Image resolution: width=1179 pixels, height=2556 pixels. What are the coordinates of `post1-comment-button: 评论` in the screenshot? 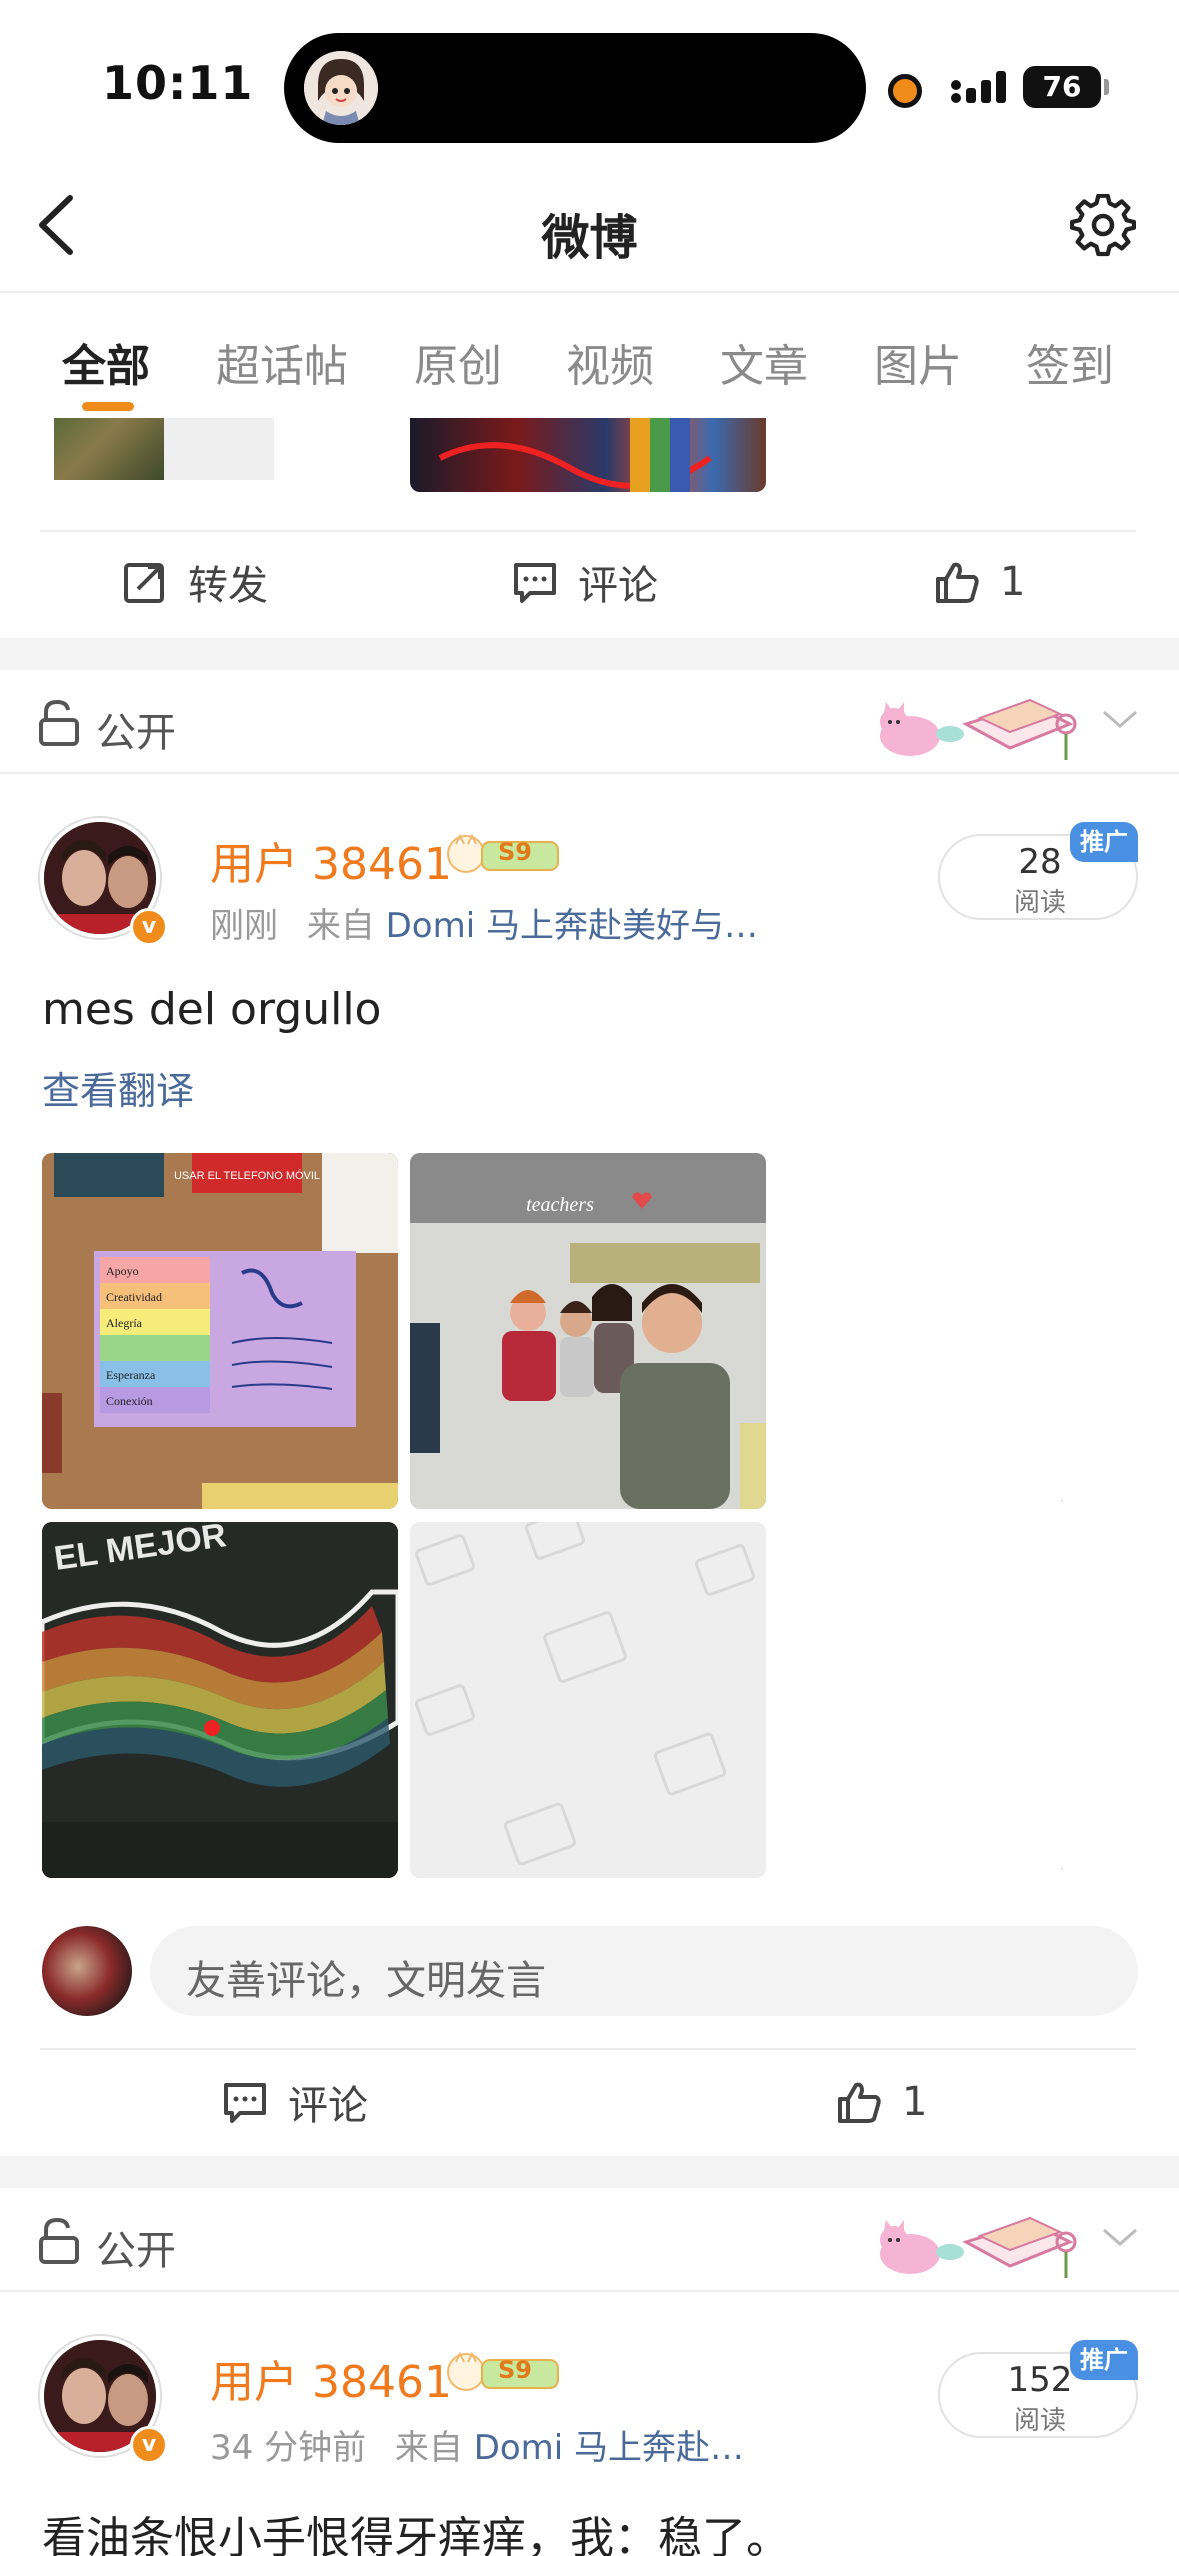 It's located at (295, 2102).